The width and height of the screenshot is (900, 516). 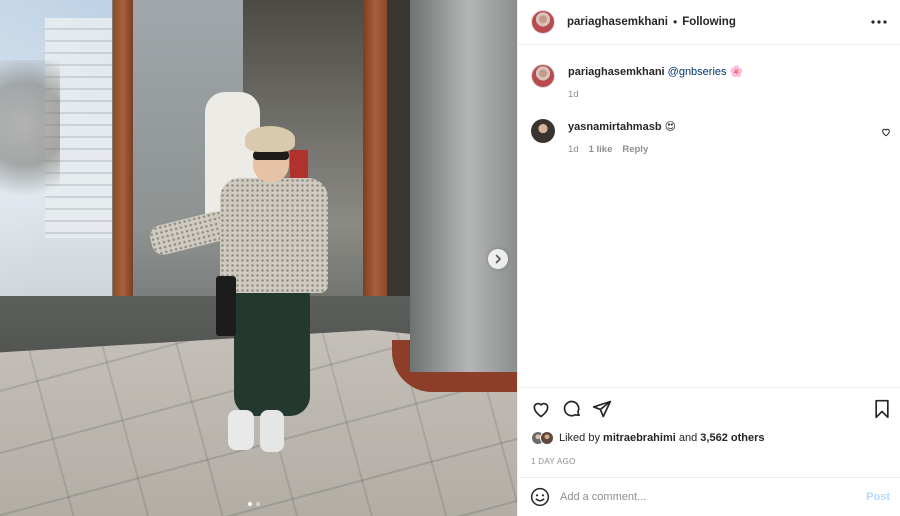 What do you see at coordinates (579, 438) in the screenshot?
I see `liked-by-label: Liked by` at bounding box center [579, 438].